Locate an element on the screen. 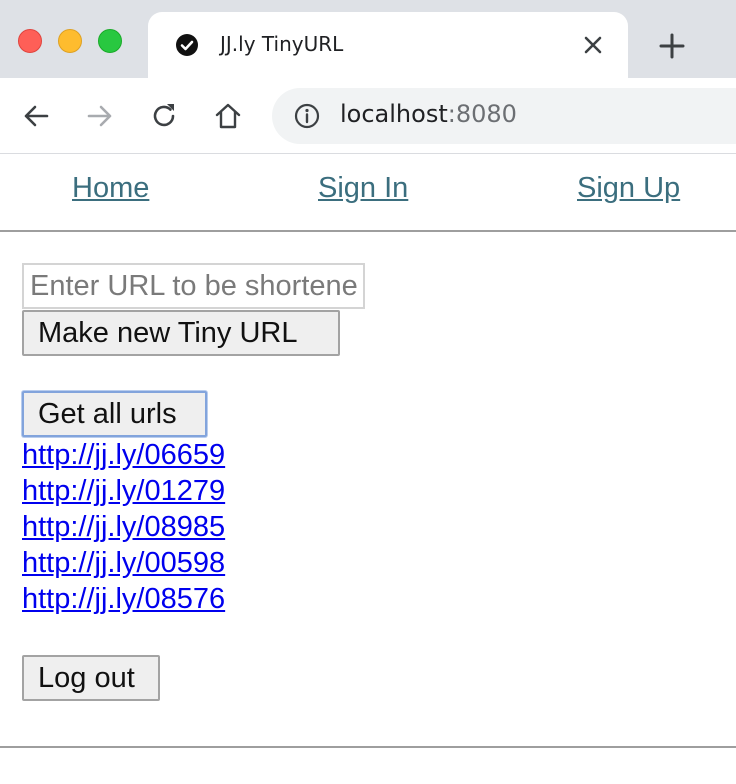  tab-title: JJ.ly TinyURL is located at coordinates (282, 44).